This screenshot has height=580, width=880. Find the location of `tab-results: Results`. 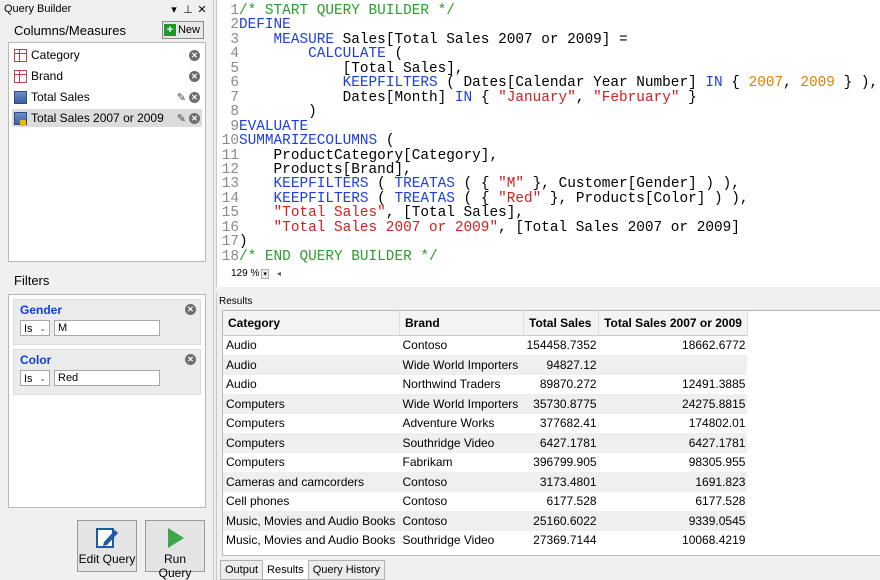

tab-results: Results is located at coordinates (285, 570).